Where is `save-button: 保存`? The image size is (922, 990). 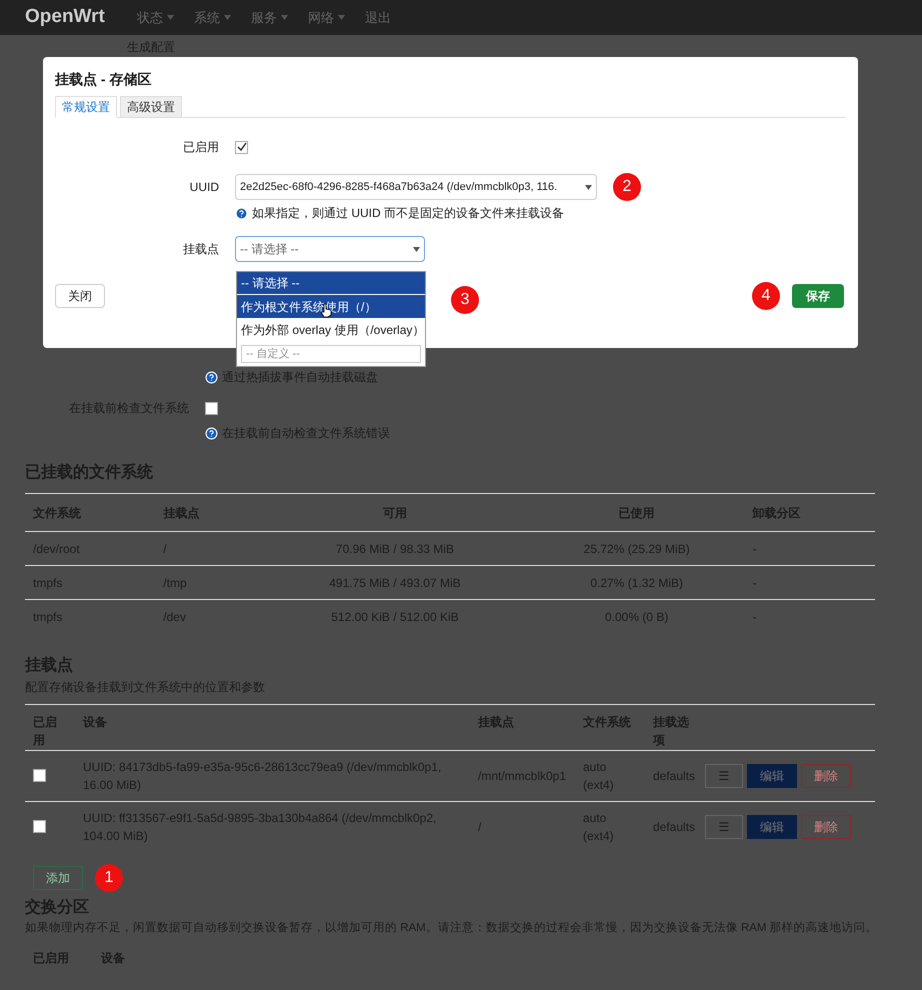
save-button: 保存 is located at coordinates (818, 296).